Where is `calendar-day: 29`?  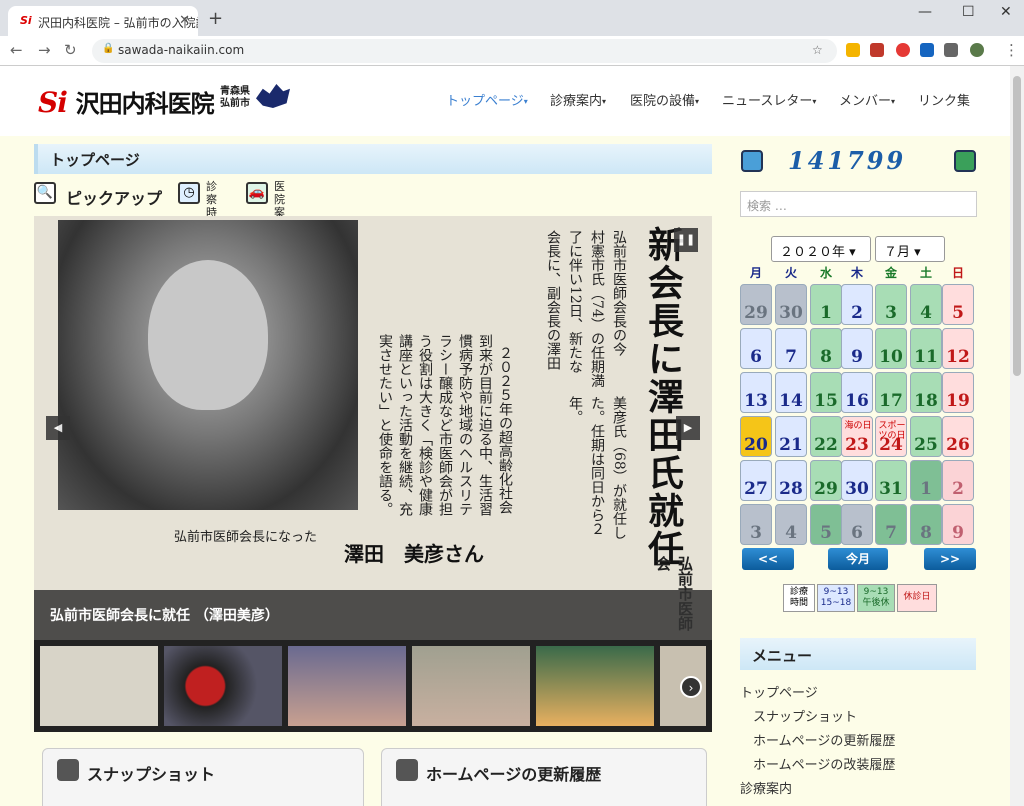 calendar-day: 29 is located at coordinates (826, 480).